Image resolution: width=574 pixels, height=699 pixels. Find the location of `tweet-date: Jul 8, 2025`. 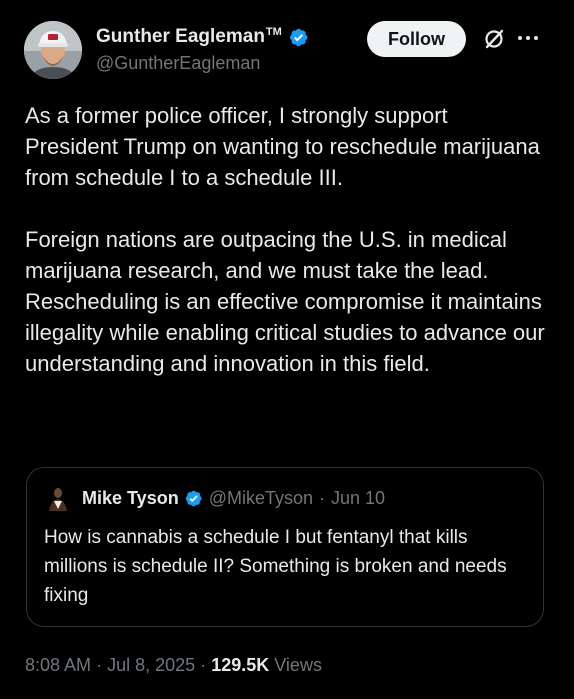

tweet-date: Jul 8, 2025 is located at coordinates (151, 665).